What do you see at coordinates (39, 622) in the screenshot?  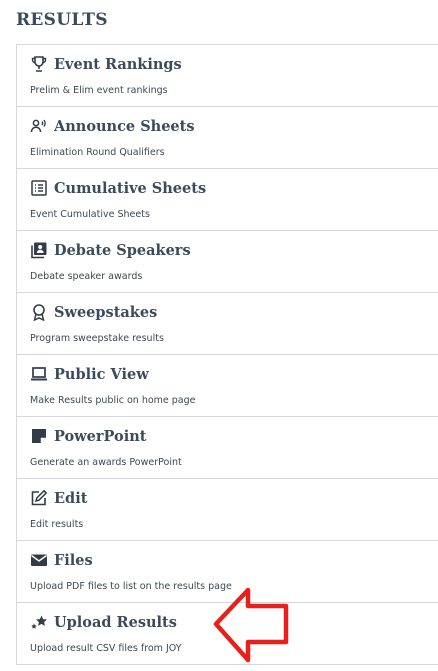 I see `stars-icon` at bounding box center [39, 622].